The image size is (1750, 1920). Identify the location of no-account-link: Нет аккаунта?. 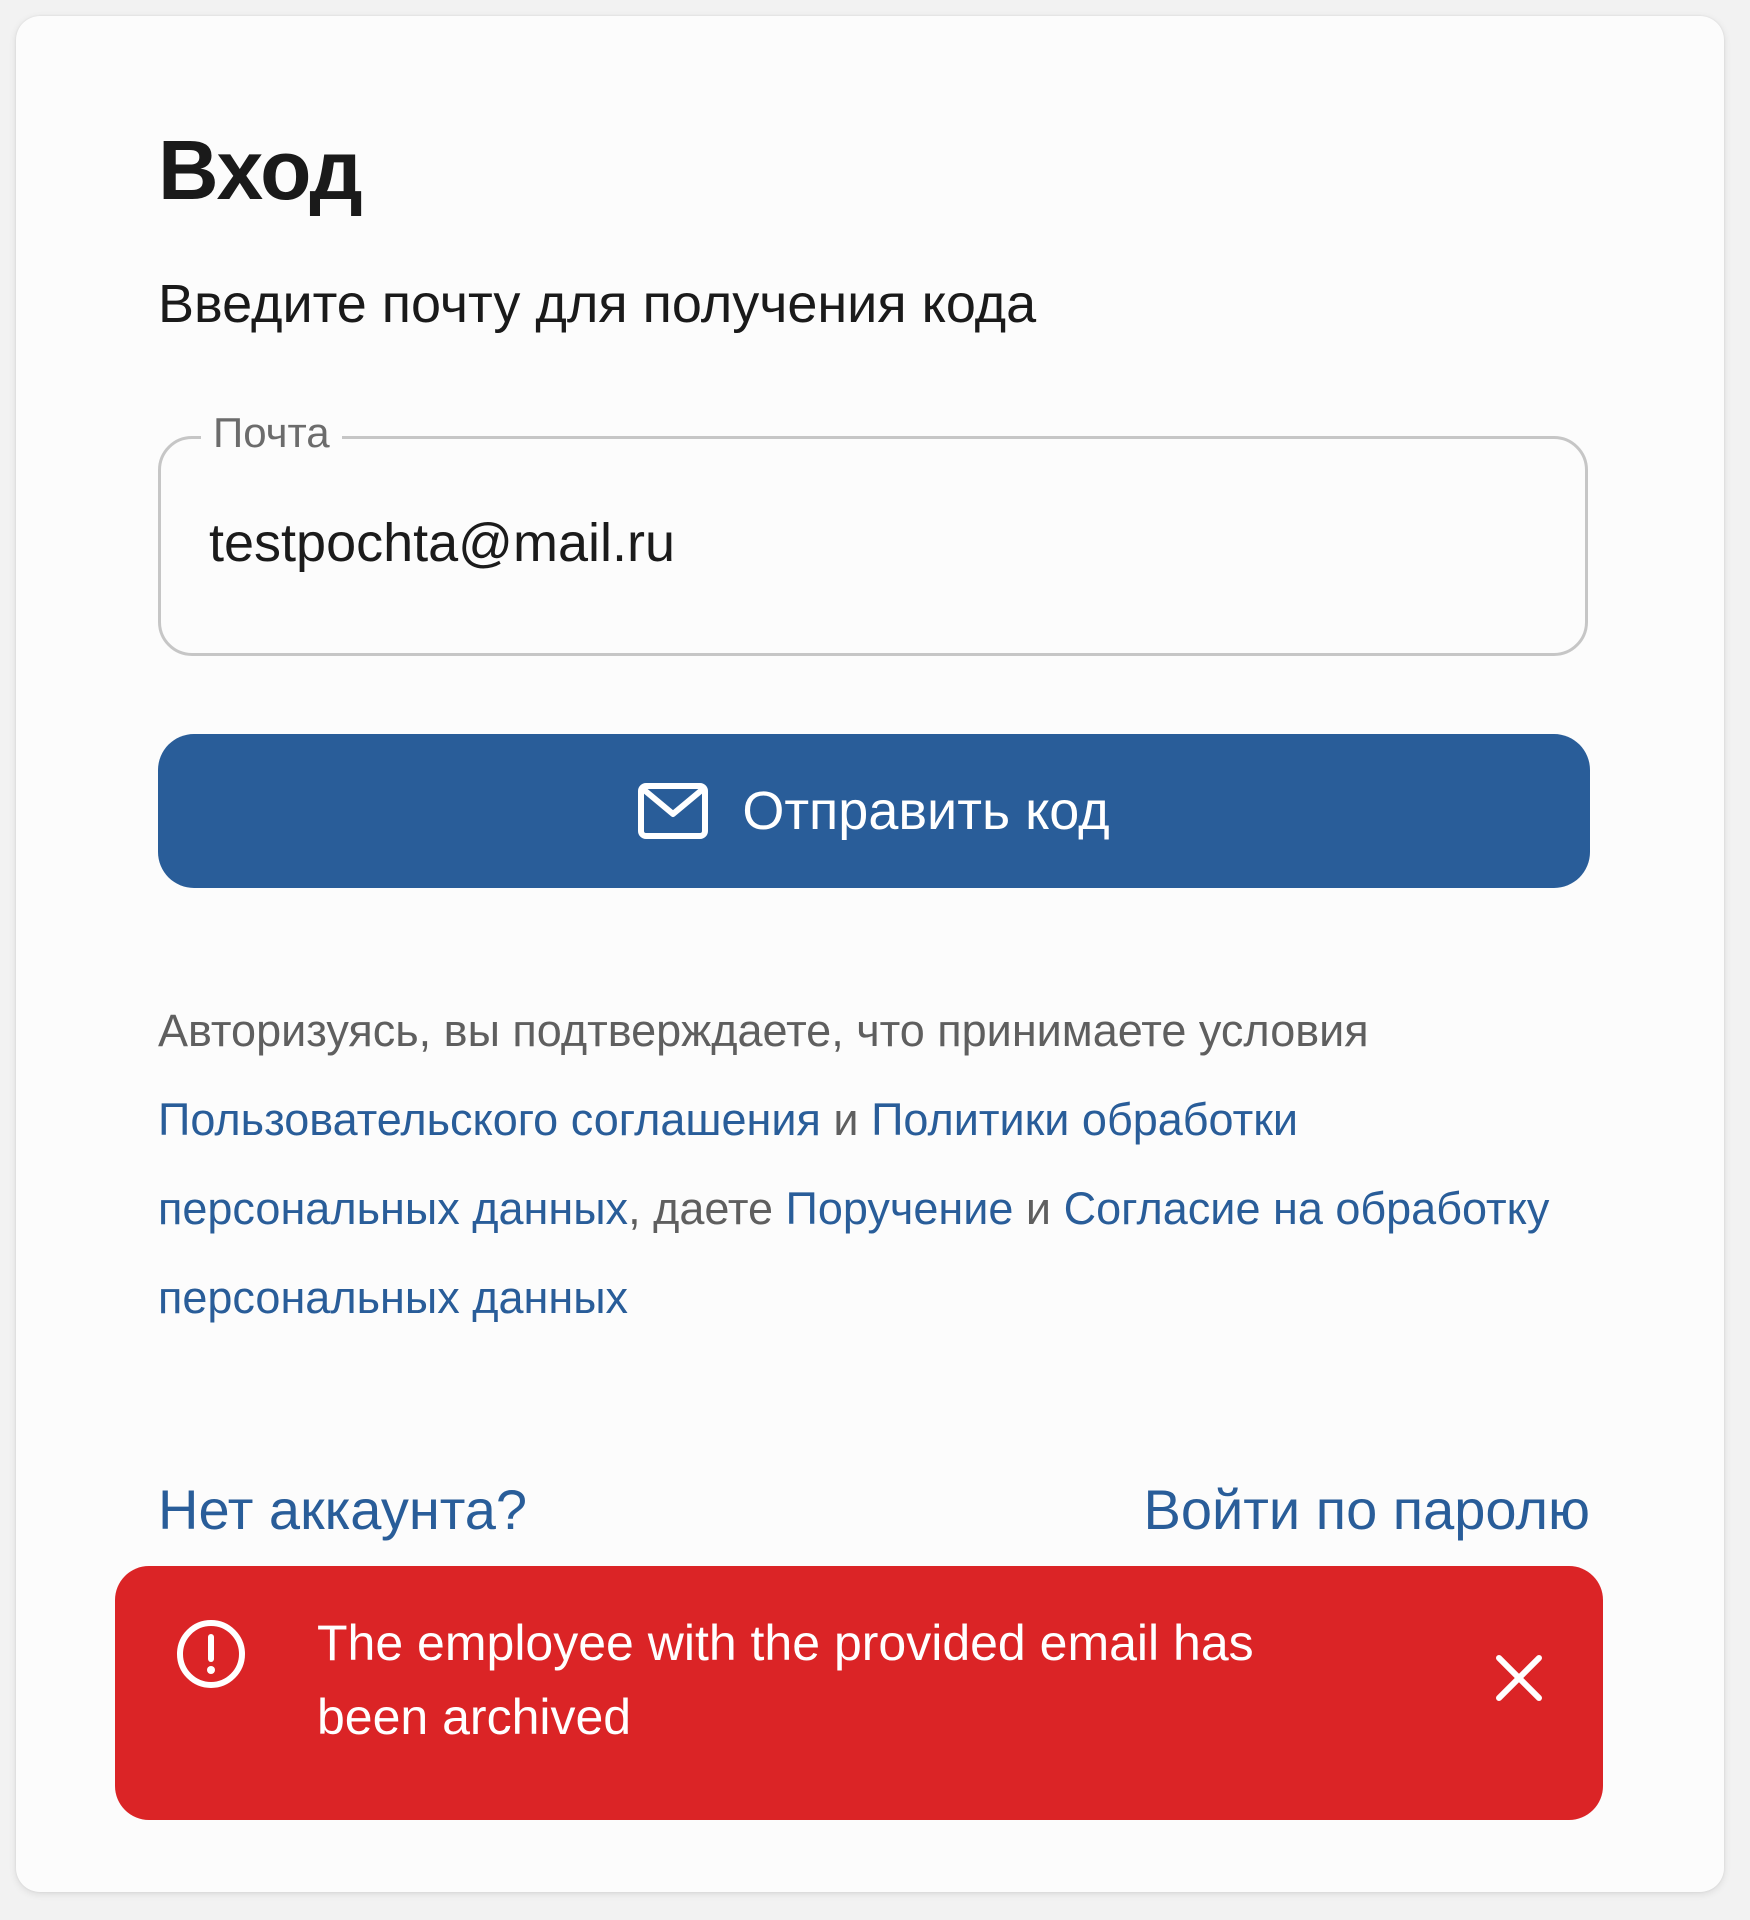
(342, 1509).